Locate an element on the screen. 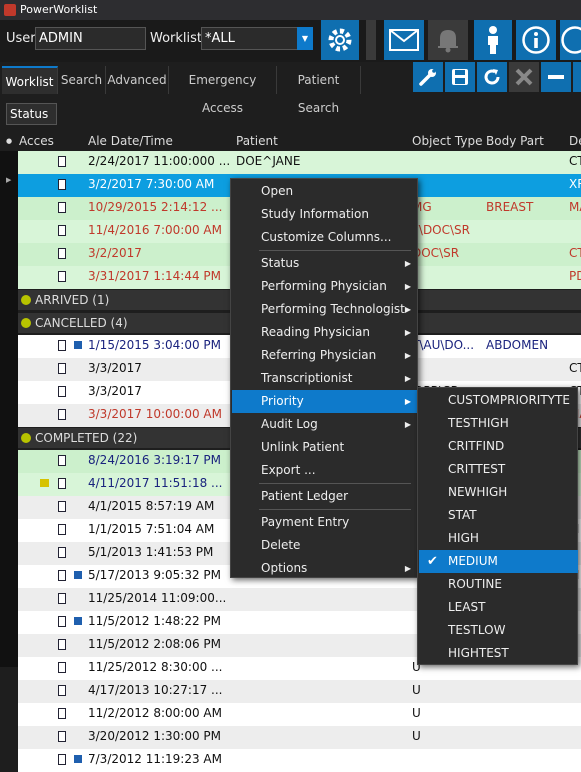 This screenshot has width=581, height=772. tools-button is located at coordinates (428, 77).